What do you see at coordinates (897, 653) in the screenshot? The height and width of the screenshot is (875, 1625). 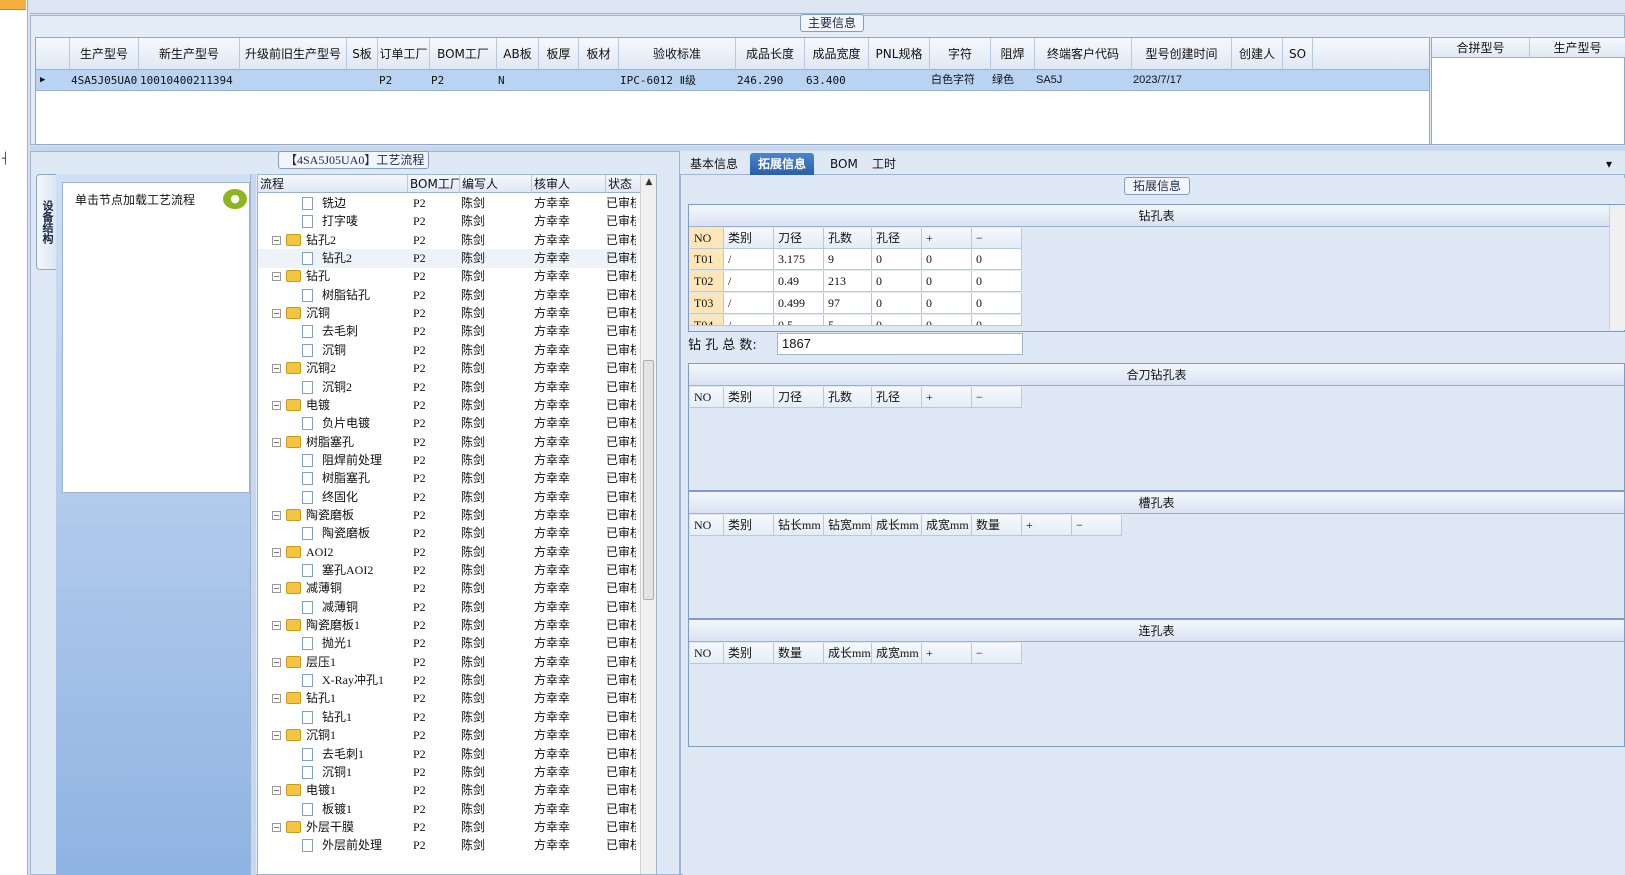 I see `mini-col-header: 成宽mm` at bounding box center [897, 653].